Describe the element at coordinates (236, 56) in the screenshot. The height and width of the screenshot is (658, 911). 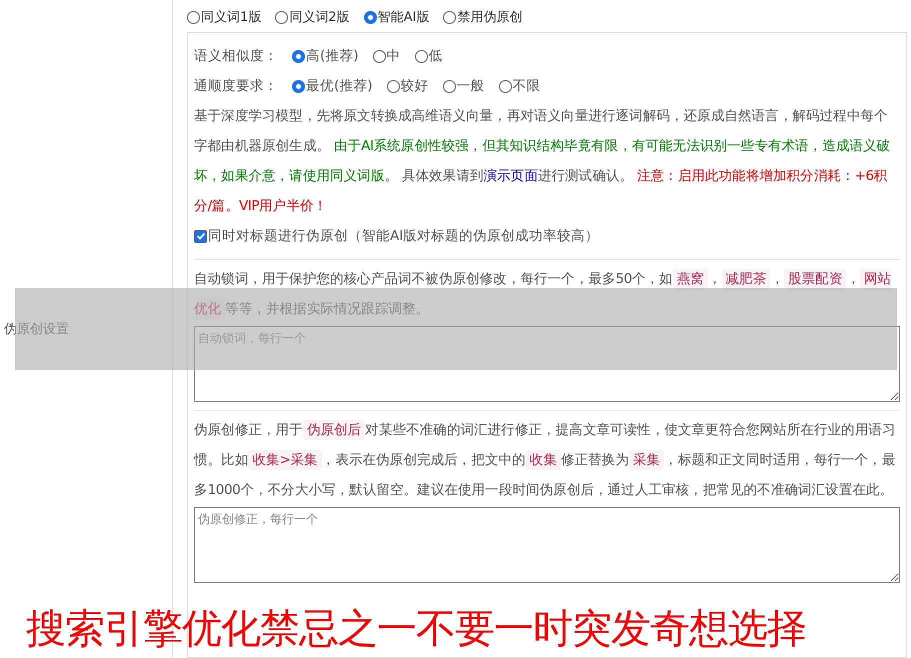
I see `option-label: 语义相似度：` at that location.